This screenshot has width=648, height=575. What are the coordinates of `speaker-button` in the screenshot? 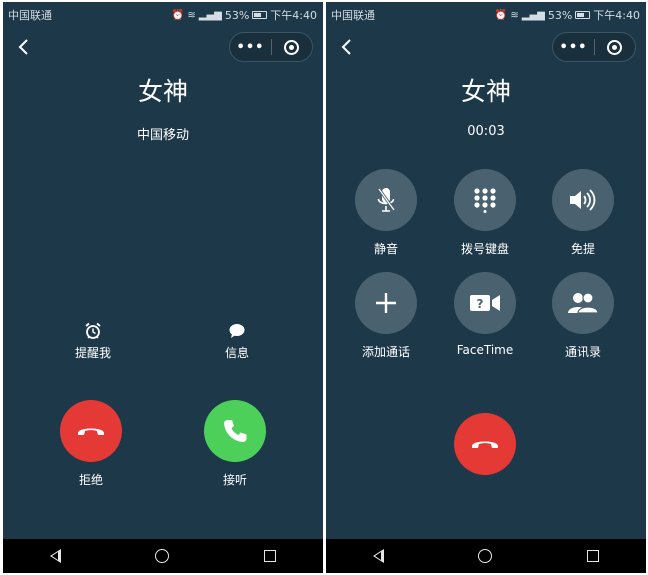 It's located at (583, 200).